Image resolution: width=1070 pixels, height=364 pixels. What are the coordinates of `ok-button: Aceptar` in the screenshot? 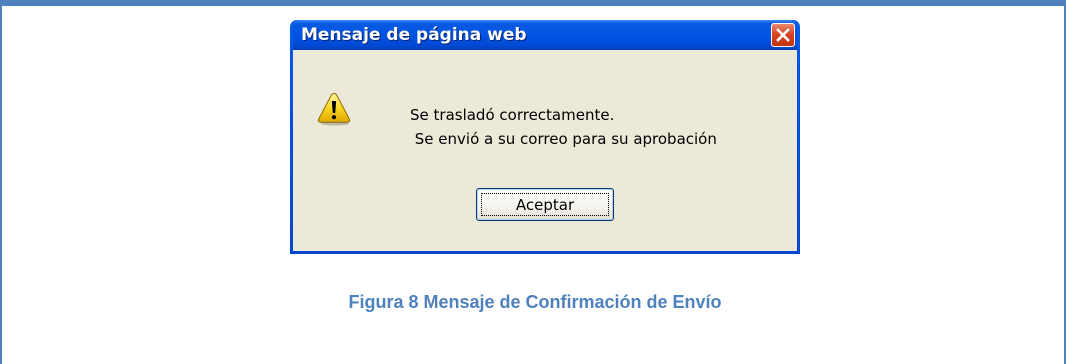 It's located at (545, 204).